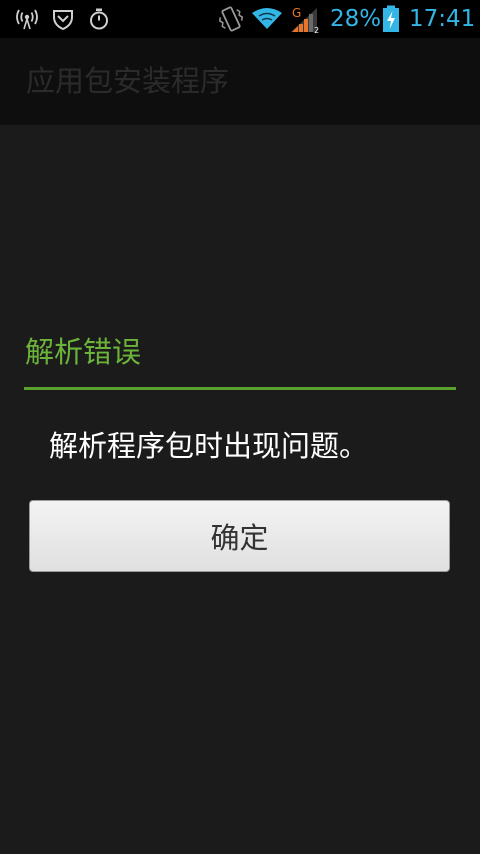 The width and height of the screenshot is (480, 854). I want to click on cellular-signal-icon: G 2, so click(306, 19).